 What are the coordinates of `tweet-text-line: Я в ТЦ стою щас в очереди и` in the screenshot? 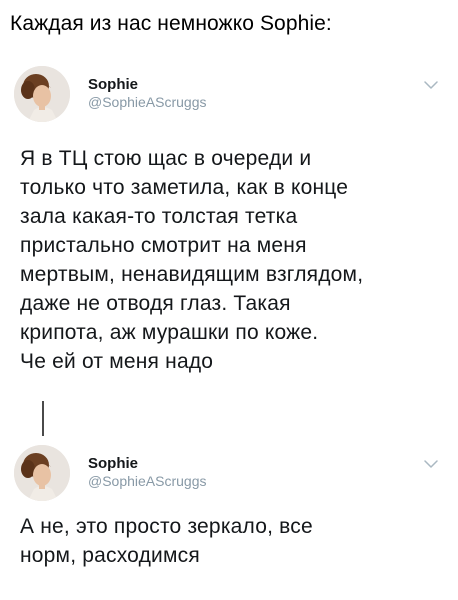 It's located at (166, 158).